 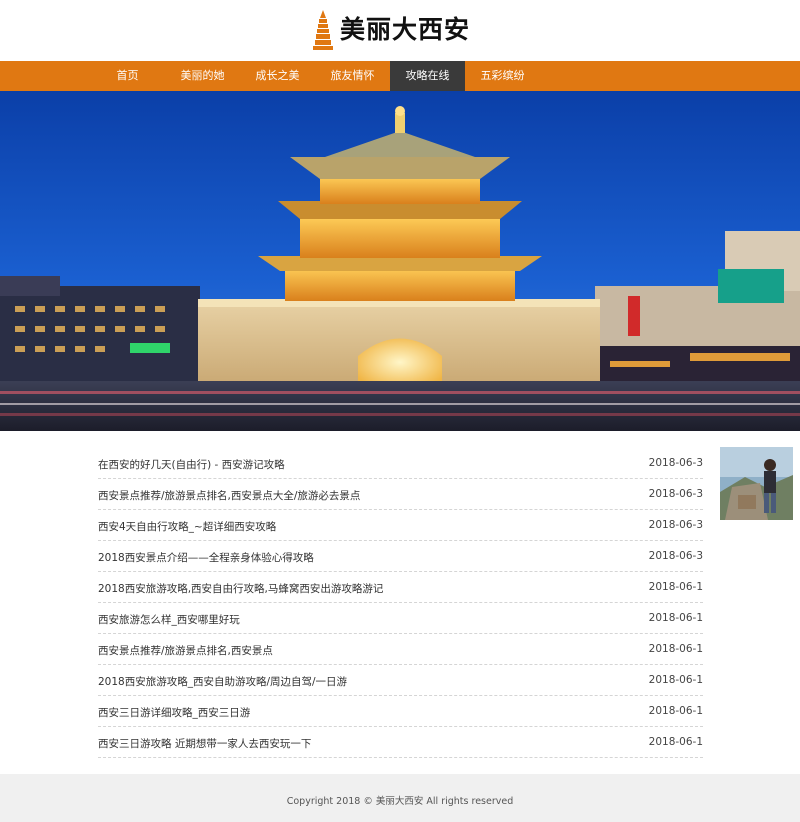 What do you see at coordinates (400, 618) in the screenshot?
I see `list-item: 西安旅游怎么样_西安哪里好玩 2018-06-1` at bounding box center [400, 618].